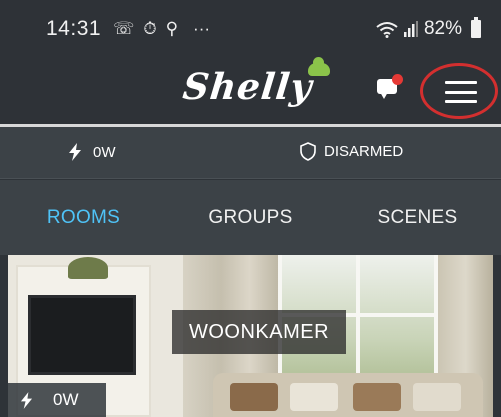  What do you see at coordinates (247, 87) in the screenshot?
I see `shelly-logo: Shelly` at bounding box center [247, 87].